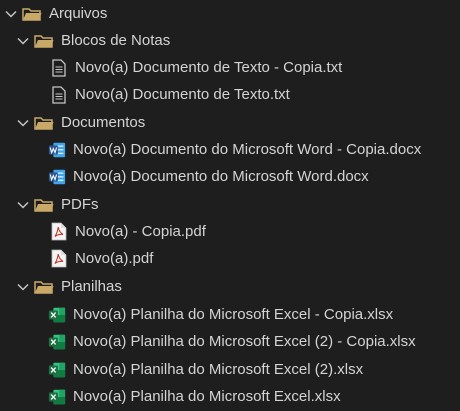 Image resolution: width=460 pixels, height=411 pixels. I want to click on tree-folder-label: PDFs, so click(80, 204).